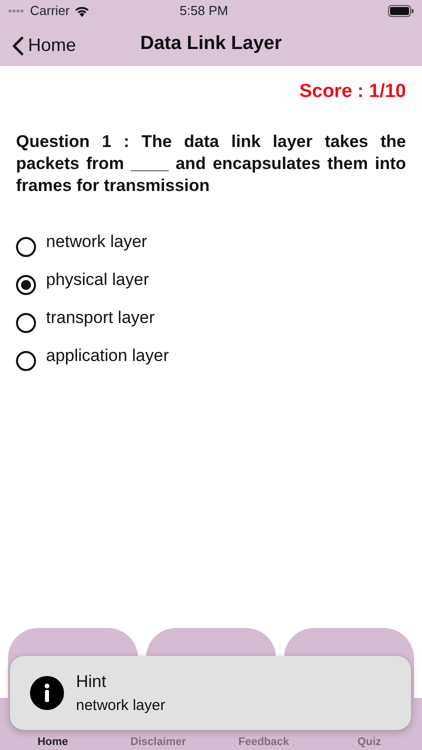 This screenshot has width=422, height=750. I want to click on screen-title: Data Link Layer, so click(211, 44).